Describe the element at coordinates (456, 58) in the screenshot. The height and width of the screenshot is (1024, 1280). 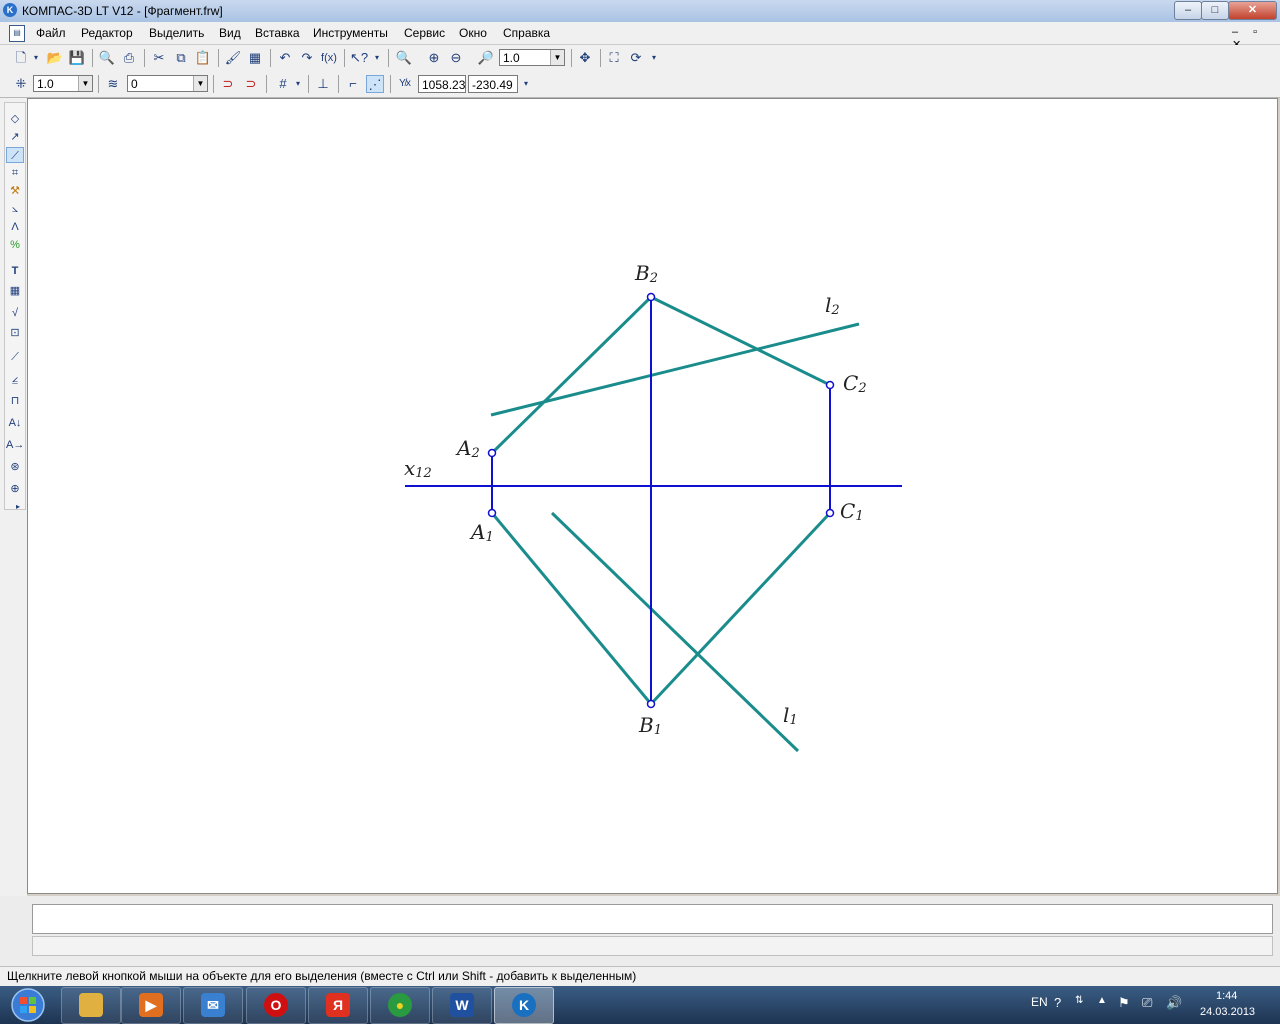
I see `zoom-out-icon: ⊖` at that location.